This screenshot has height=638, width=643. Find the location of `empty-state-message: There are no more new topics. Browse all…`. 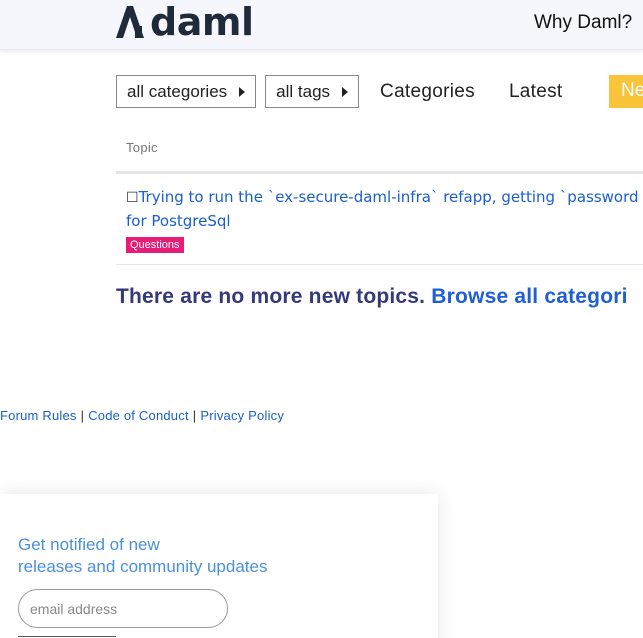

empty-state-message: There are no more new topics. Browse all… is located at coordinates (372, 297).